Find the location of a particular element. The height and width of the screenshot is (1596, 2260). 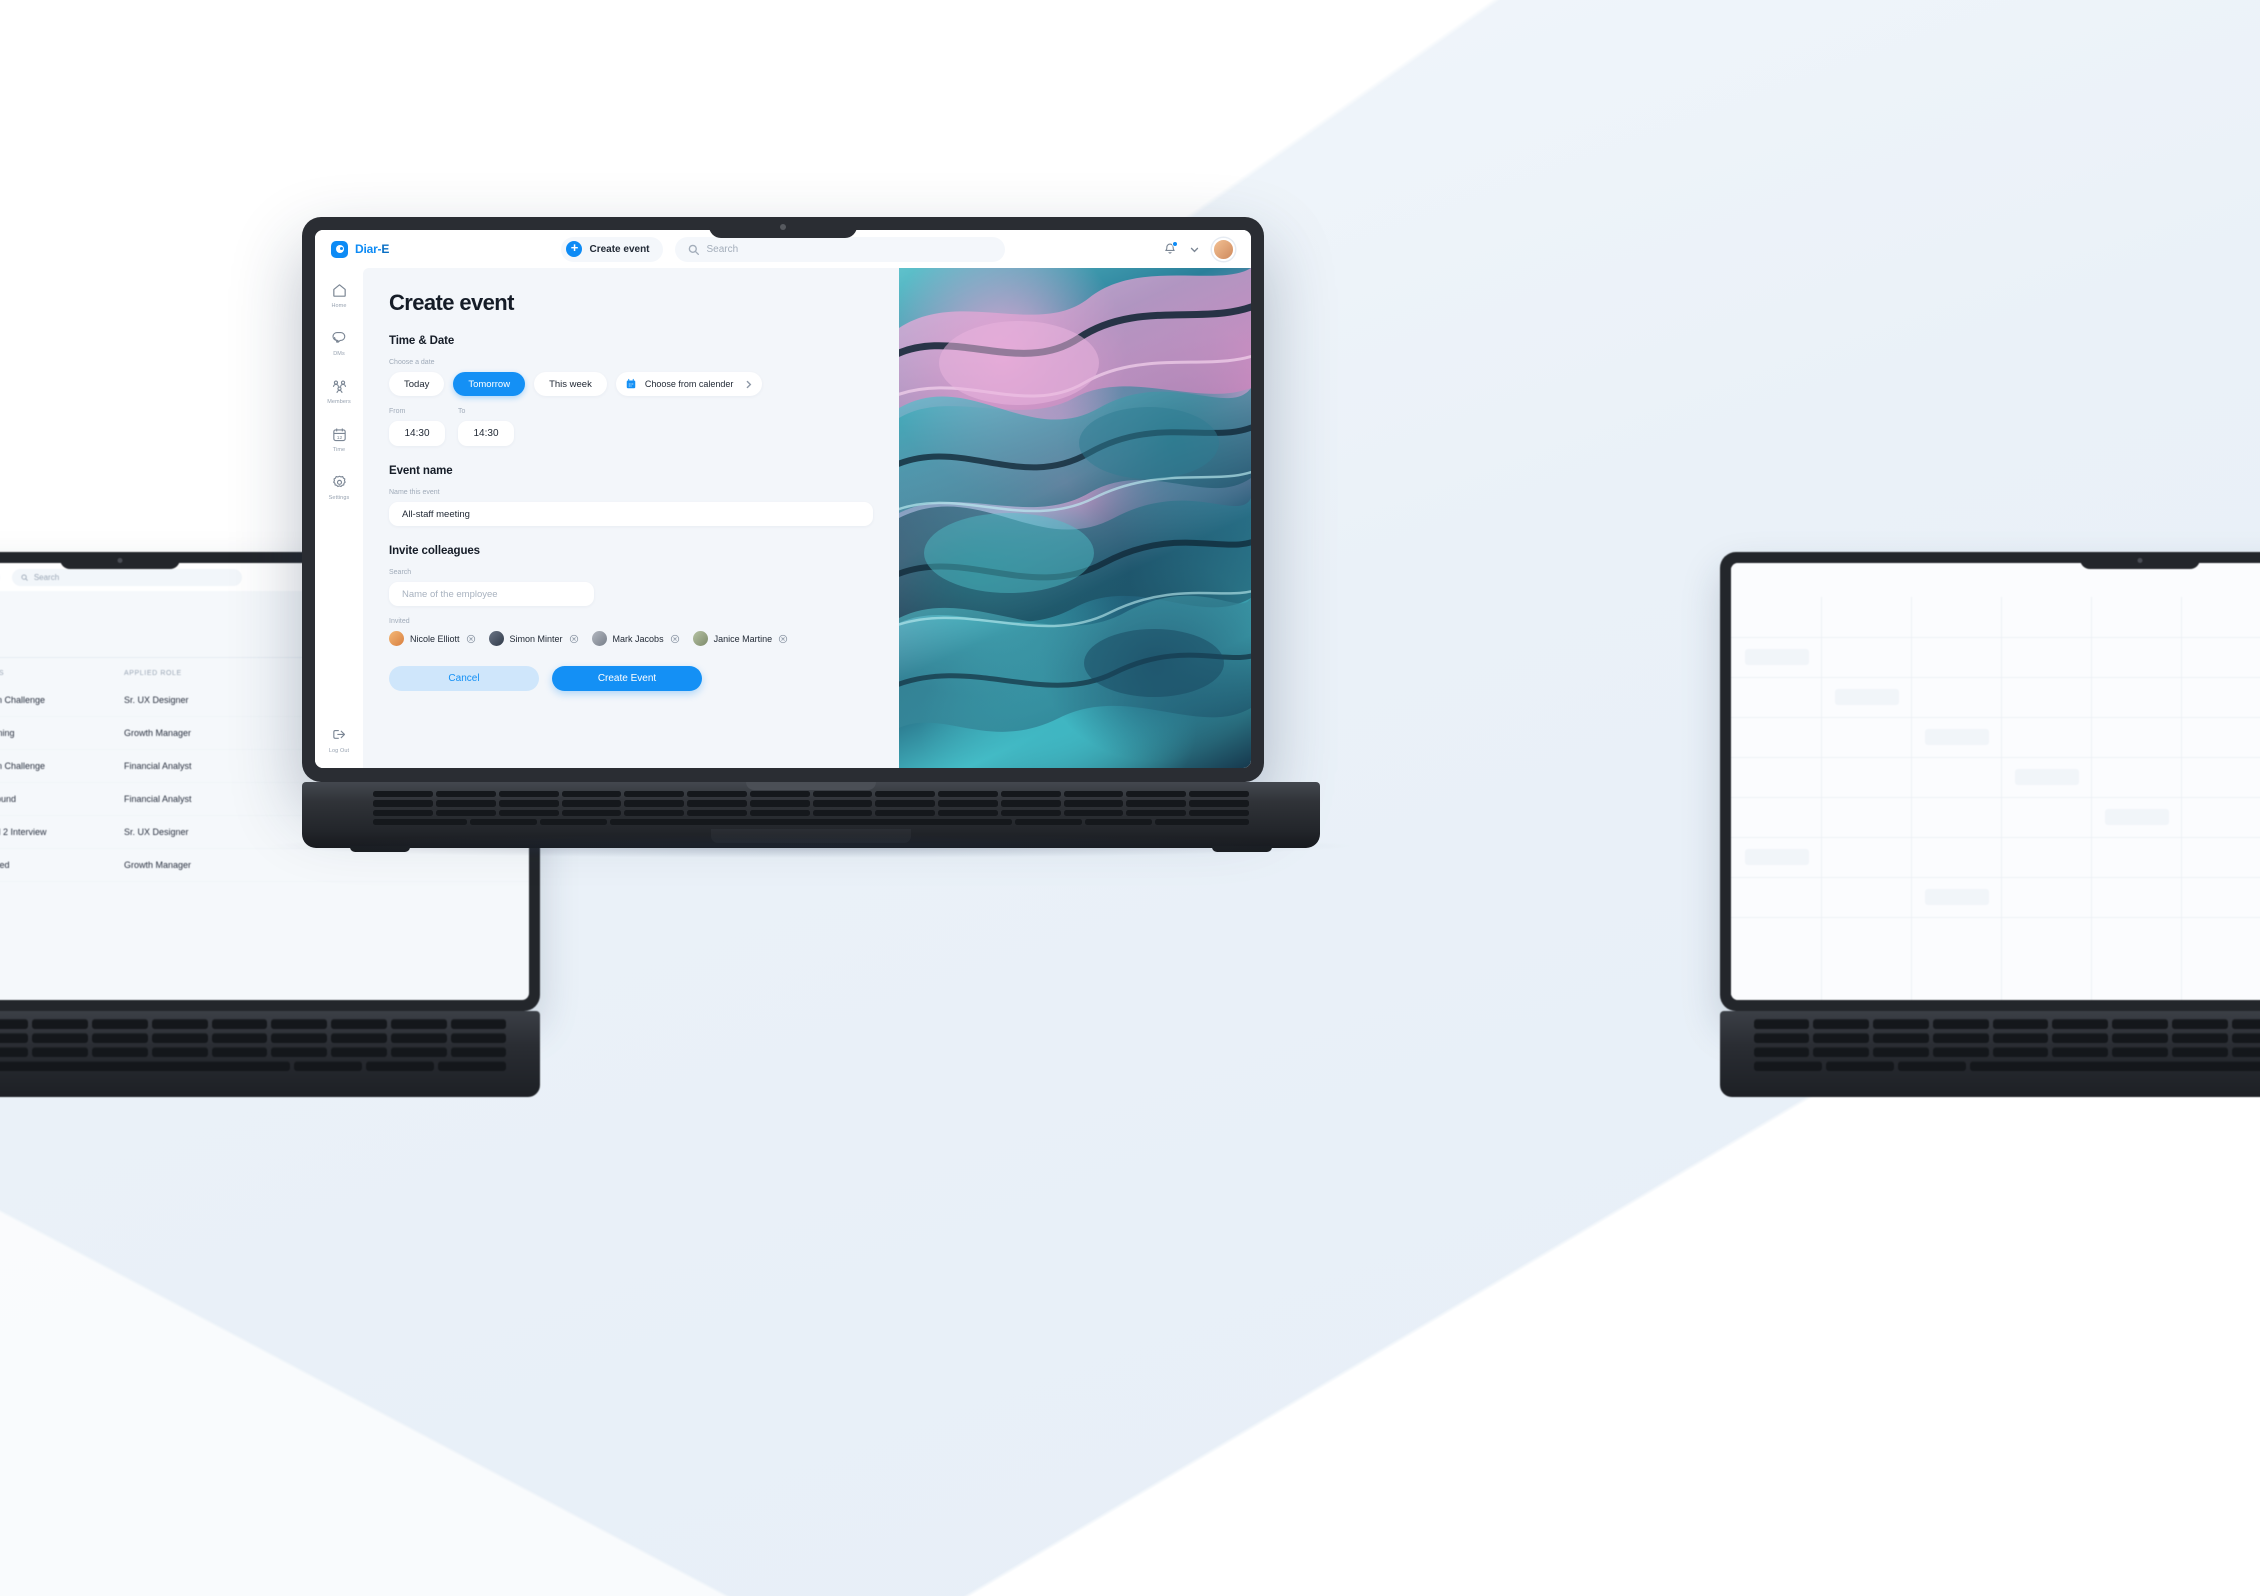

to-label: To is located at coordinates (462, 411).